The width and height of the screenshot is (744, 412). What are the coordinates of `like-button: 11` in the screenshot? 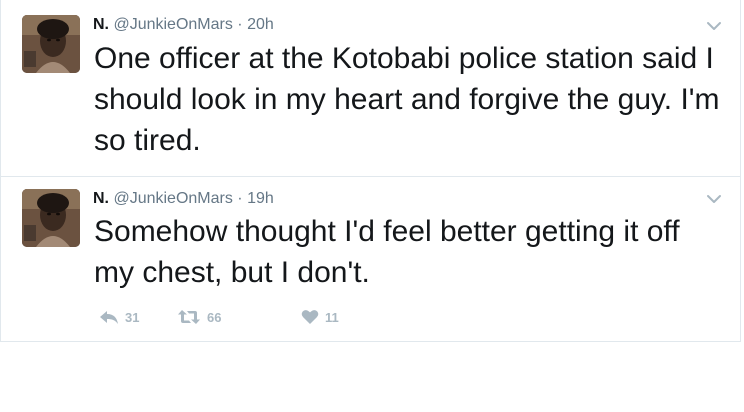 It's located at (320, 317).